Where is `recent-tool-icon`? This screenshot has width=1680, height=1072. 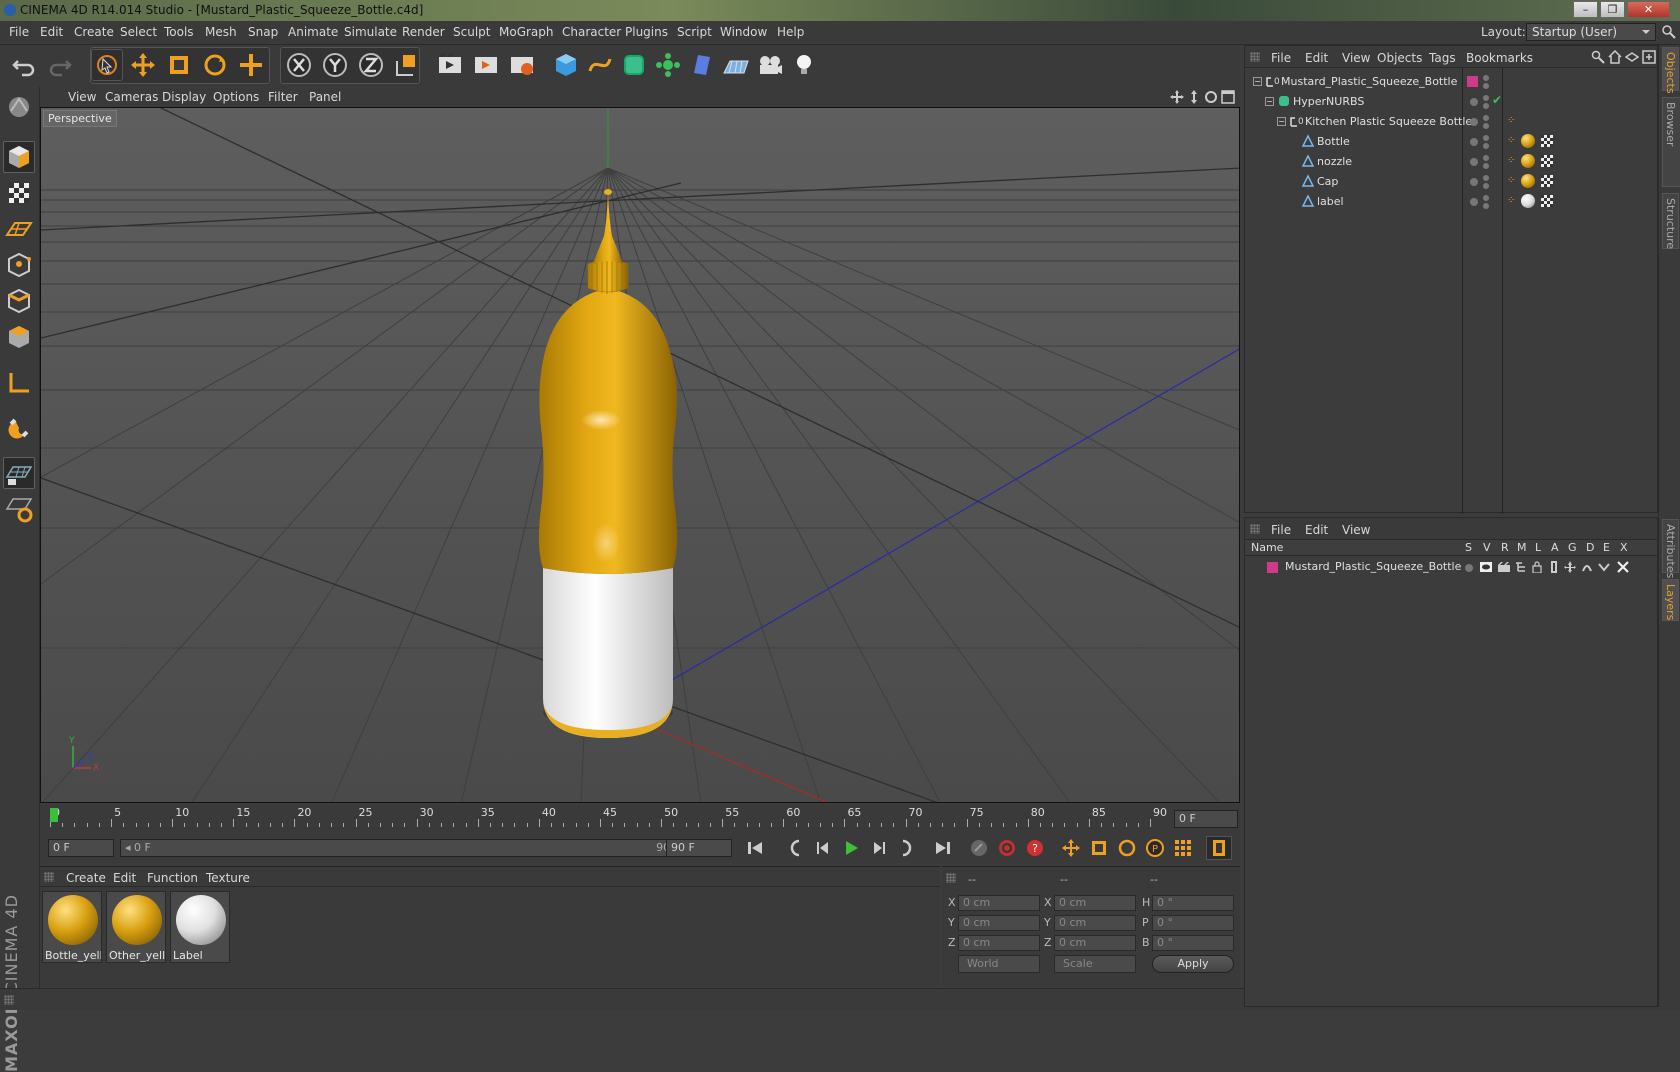
recent-tool-icon is located at coordinates (251, 65).